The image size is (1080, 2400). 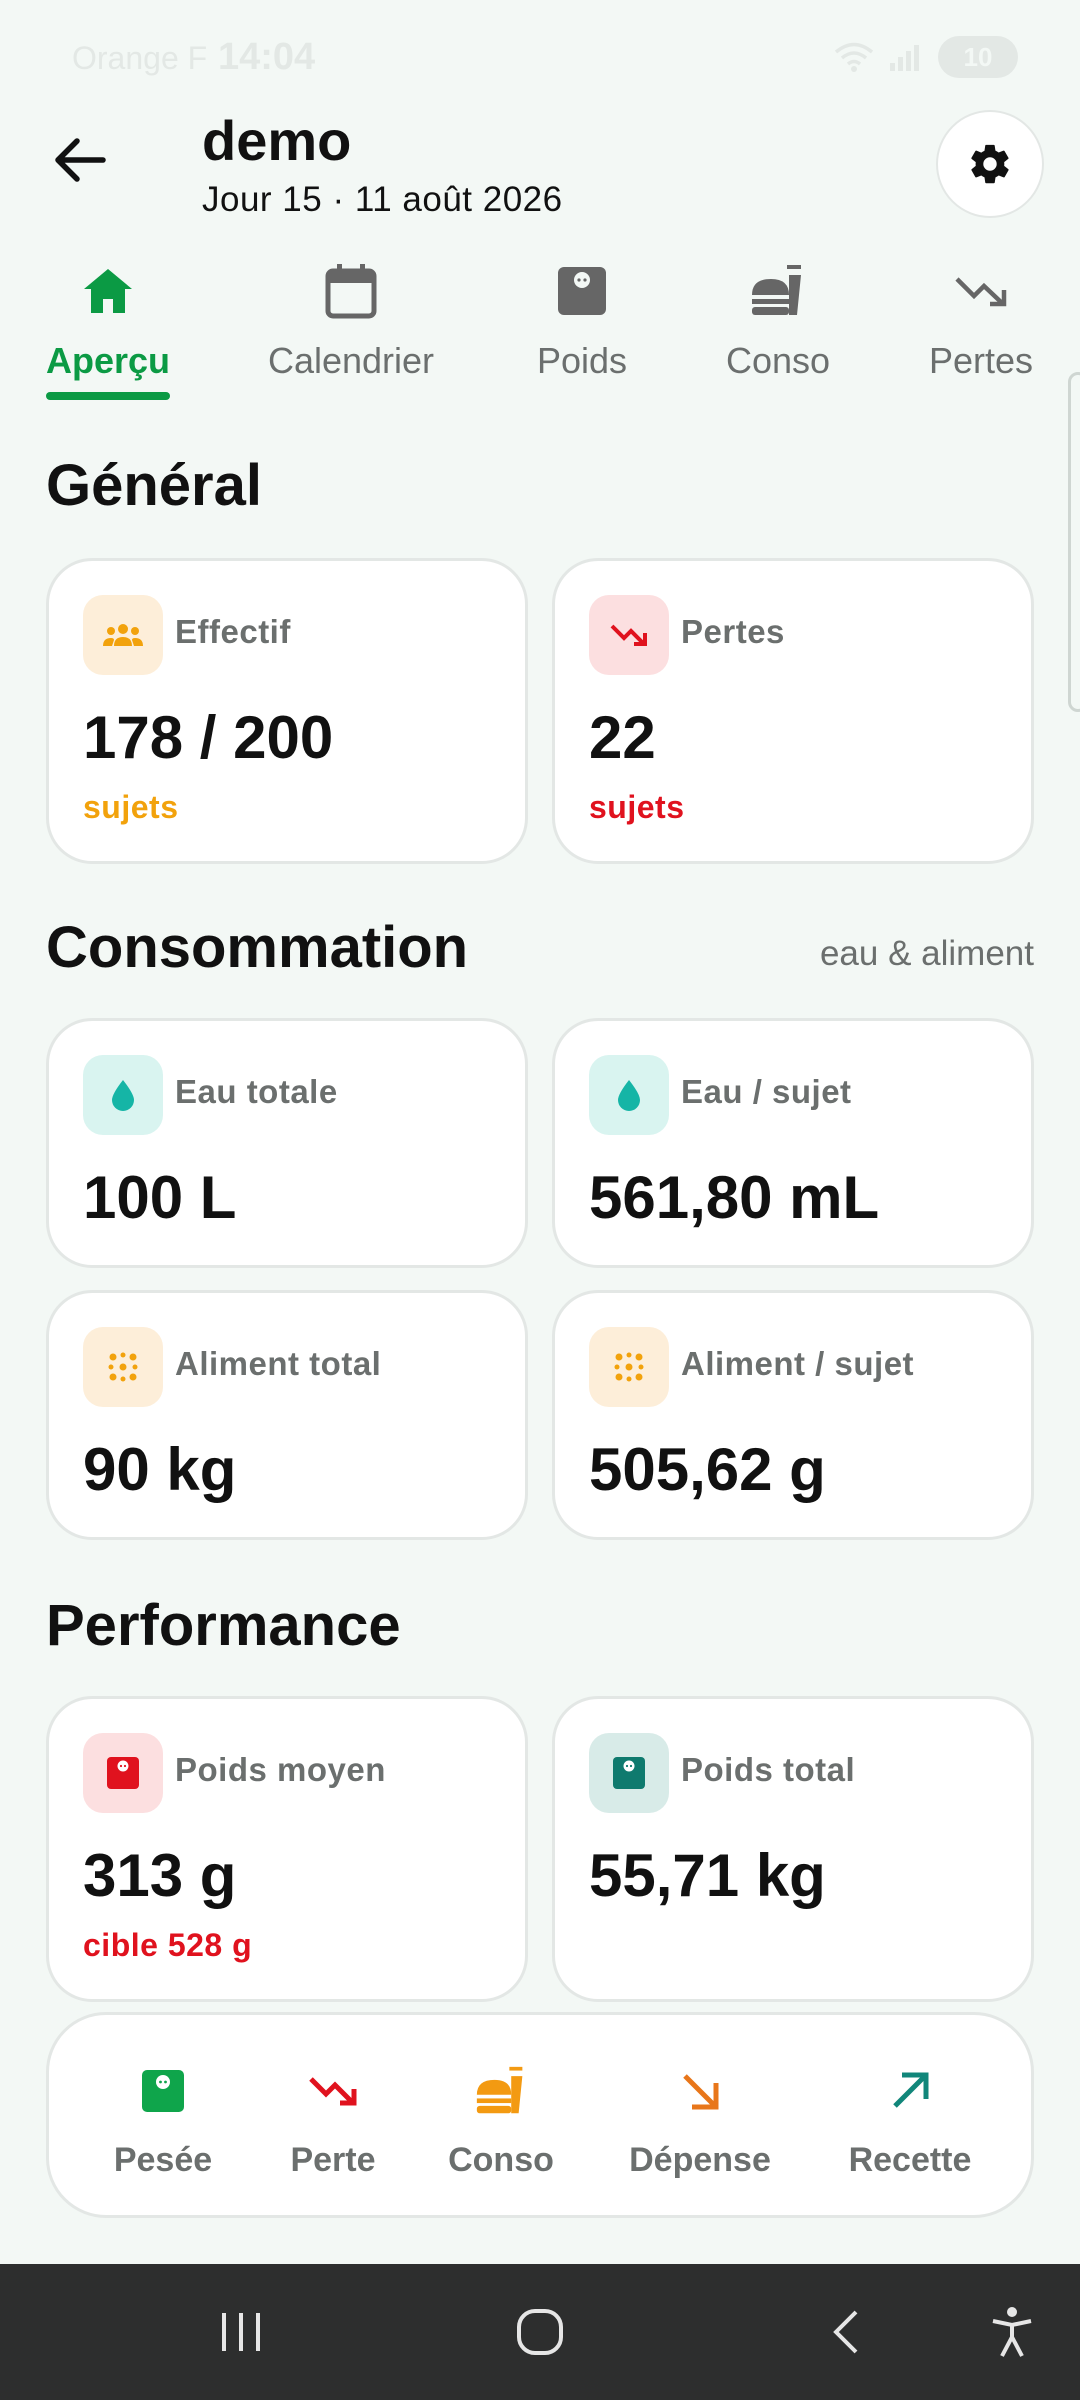 I want to click on home-circle-icon, so click(x=540, y=2332).